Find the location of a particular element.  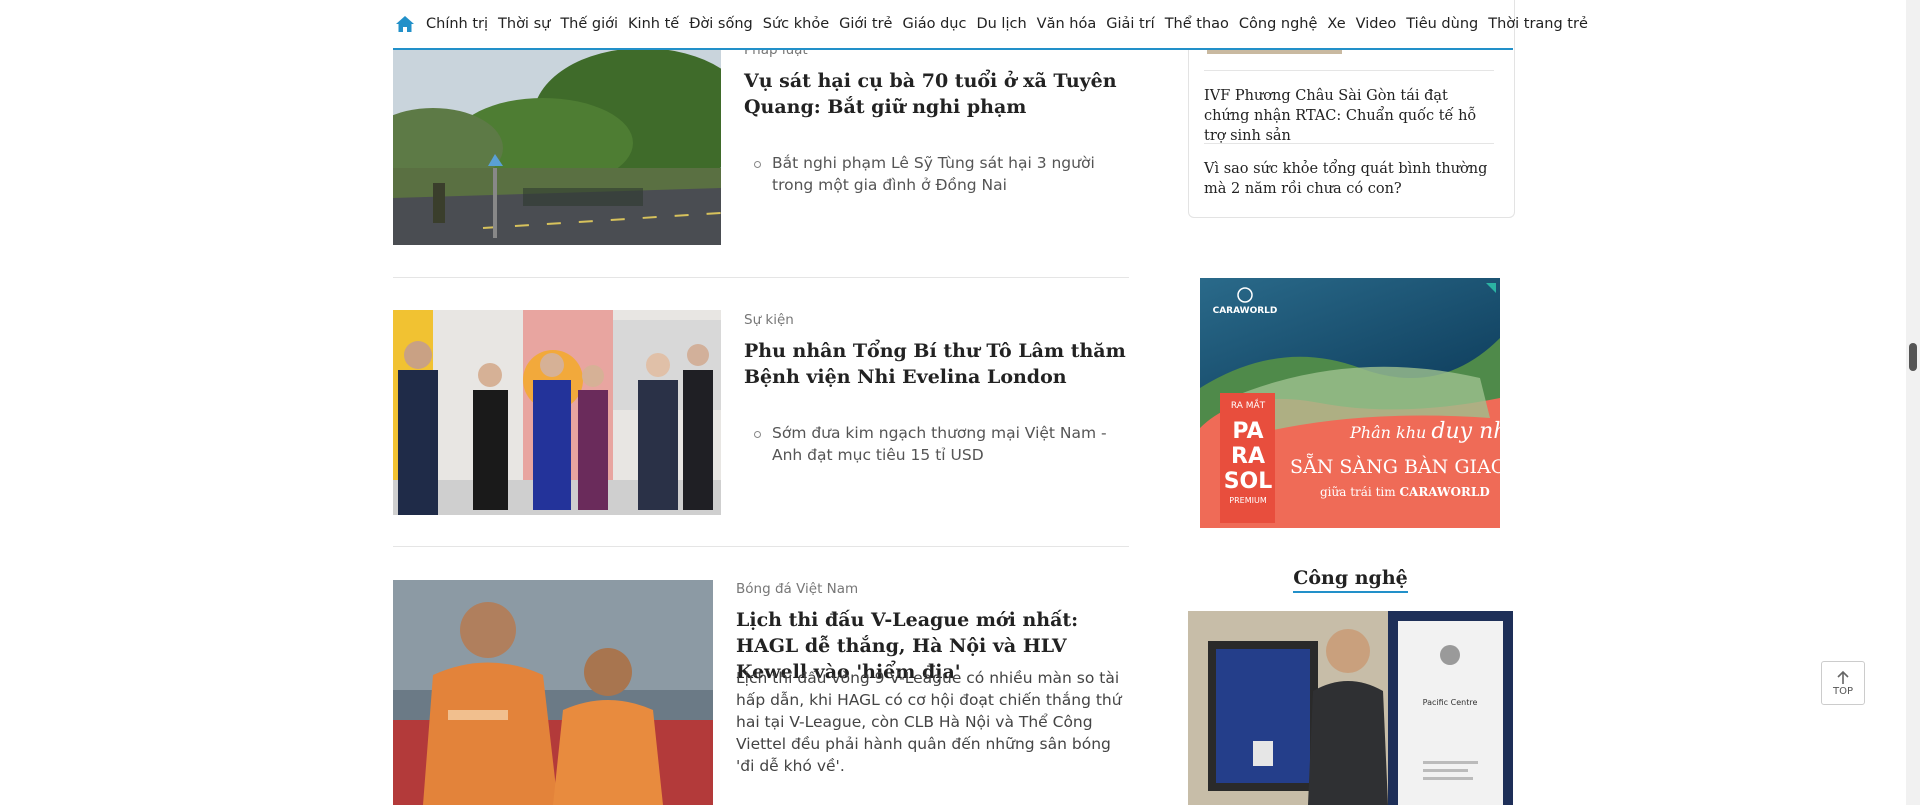

svg-text: giữa trái tim CARAWORLD is located at coordinates (1405, 492).